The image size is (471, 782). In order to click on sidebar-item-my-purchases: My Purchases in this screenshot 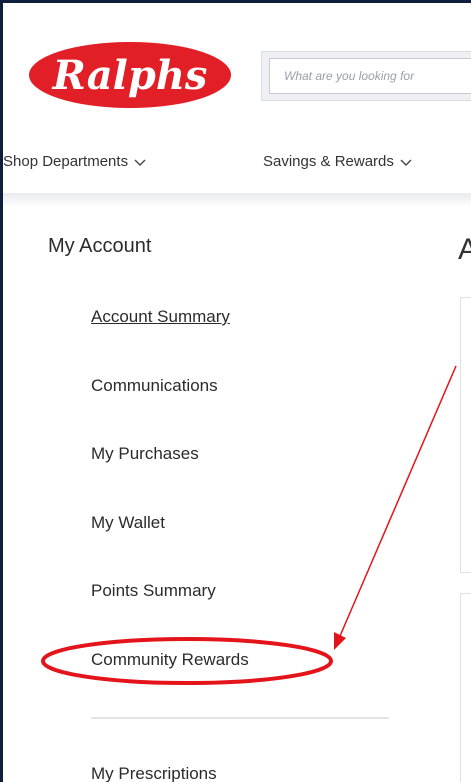, I will do `click(145, 454)`.